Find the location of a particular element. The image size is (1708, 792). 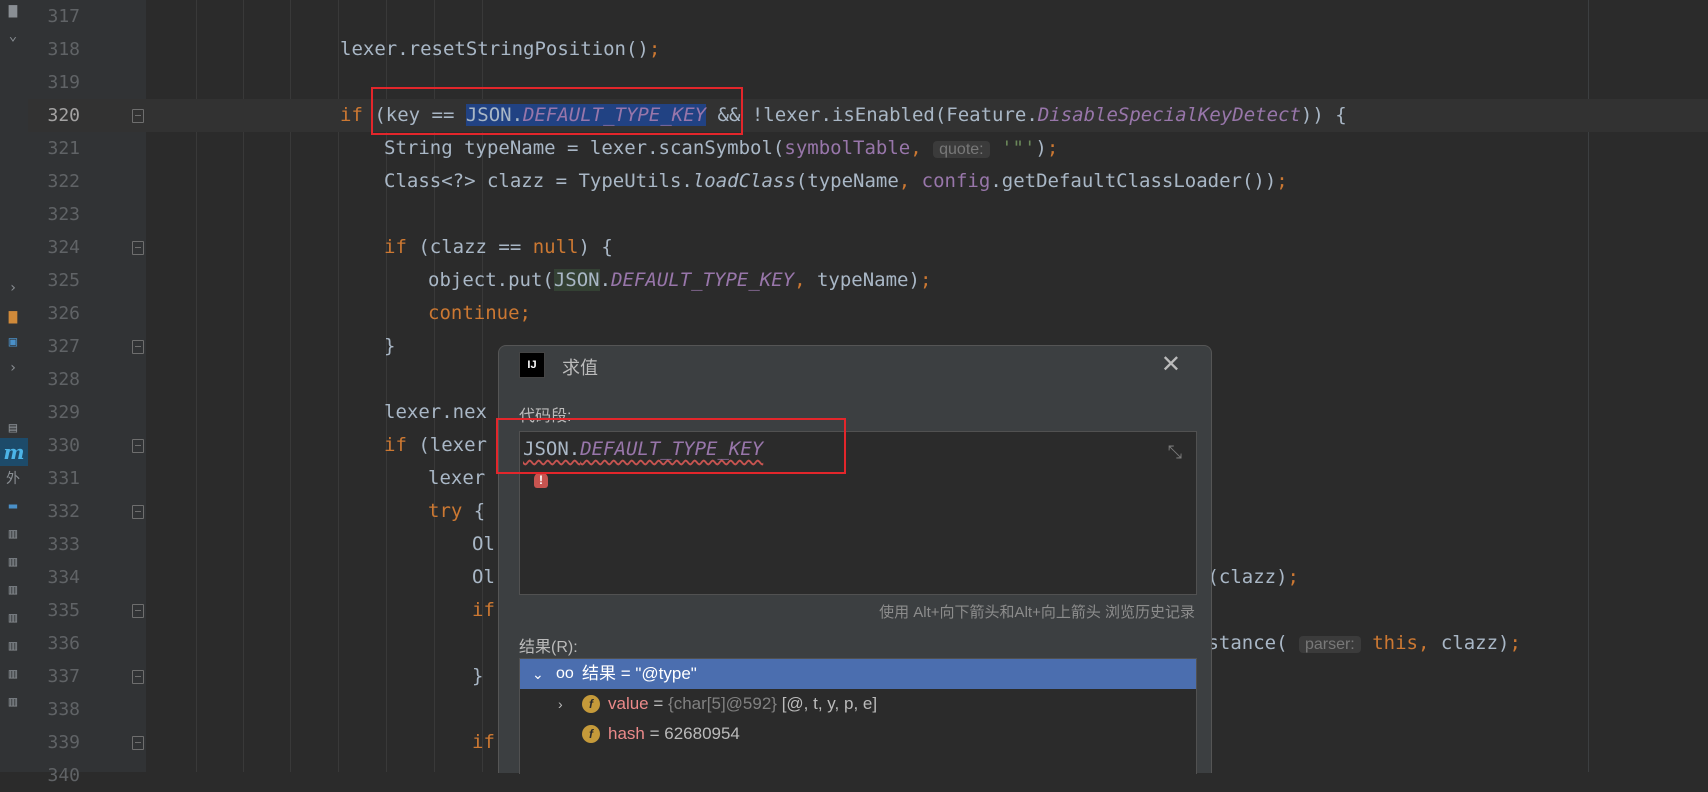

library-icon-1: ▬ is located at coordinates (13, 506).